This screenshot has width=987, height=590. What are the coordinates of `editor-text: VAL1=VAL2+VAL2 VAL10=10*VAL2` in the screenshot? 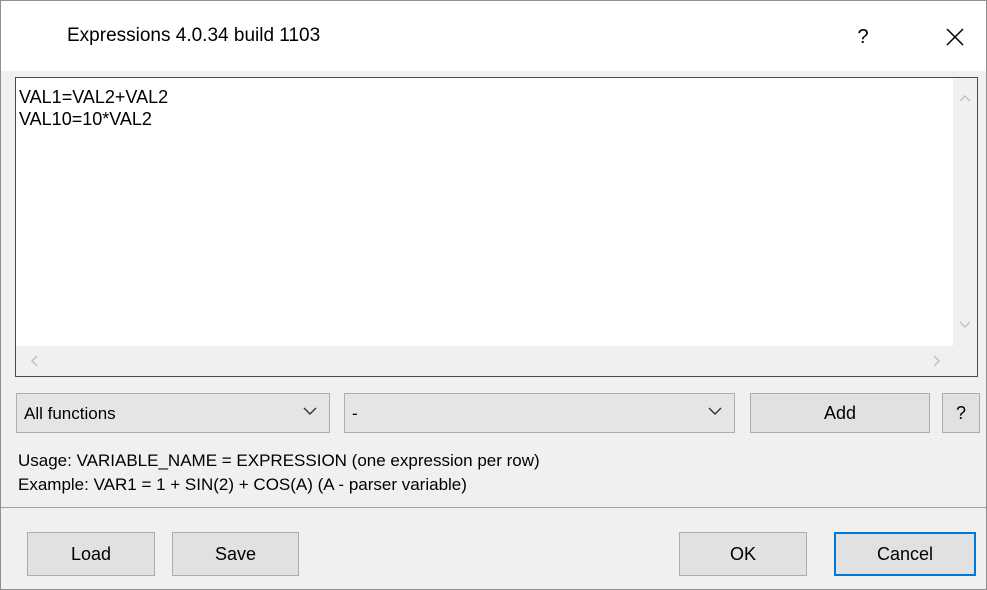 It's located at (93, 108).